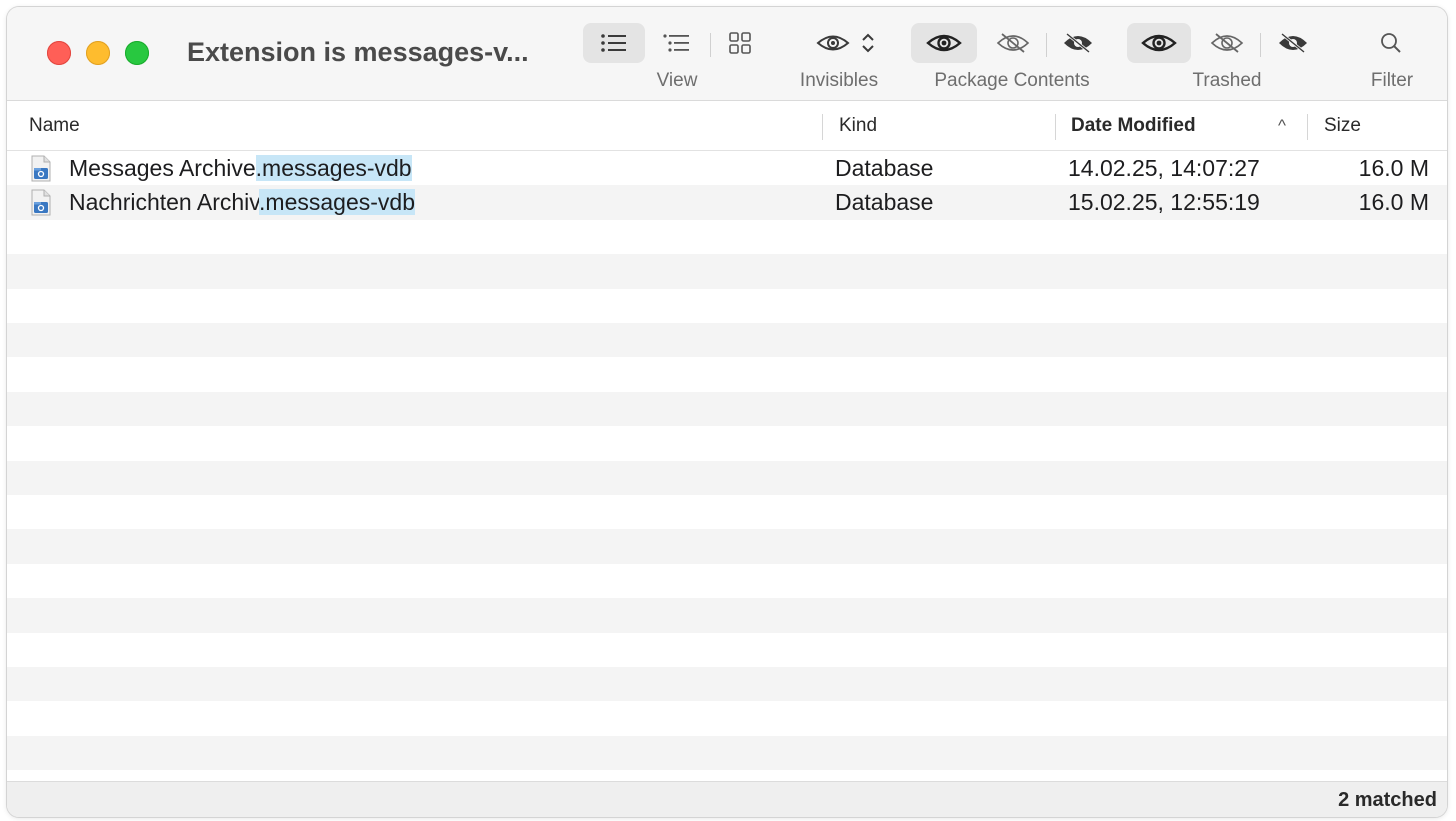  Describe the element at coordinates (1164, 168) in the screenshot. I see `file-date-modified: 14.02.25, 14:07:27` at that location.